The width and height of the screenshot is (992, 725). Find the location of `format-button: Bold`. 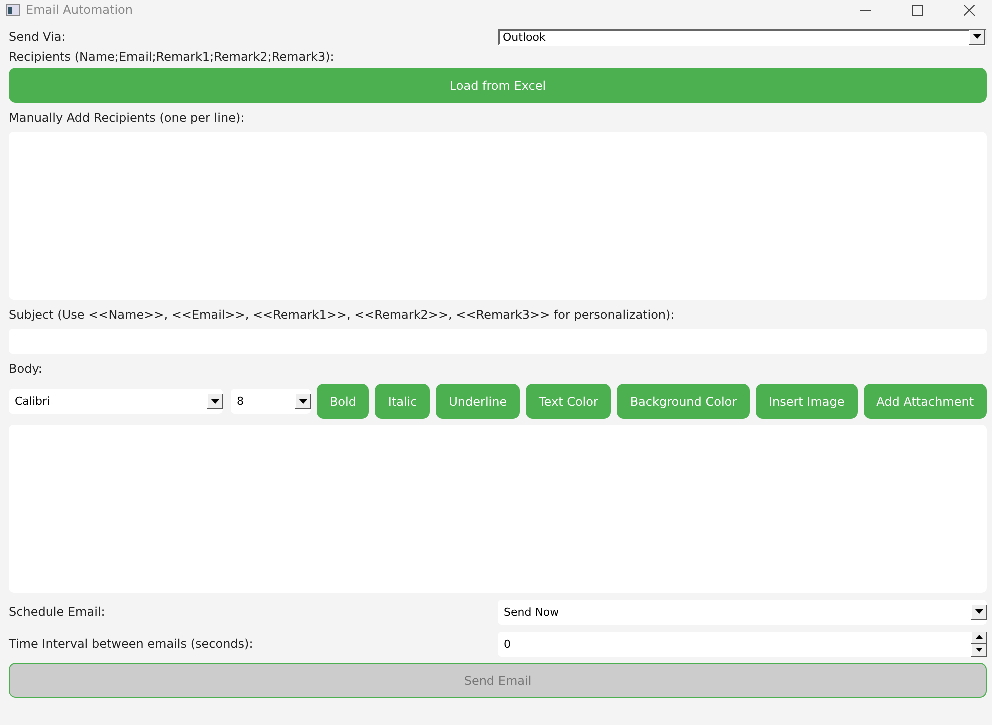

format-button: Bold is located at coordinates (343, 401).